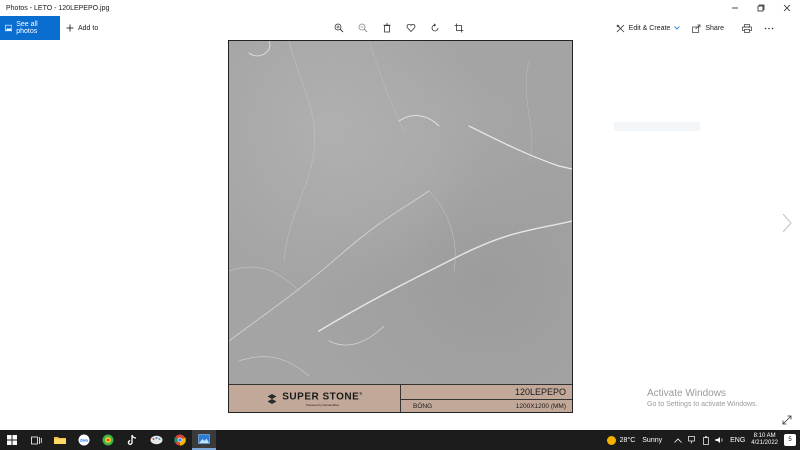 This screenshot has height=450, width=800. I want to click on clock: 8:10 AM 4/21/2022, so click(764, 440).